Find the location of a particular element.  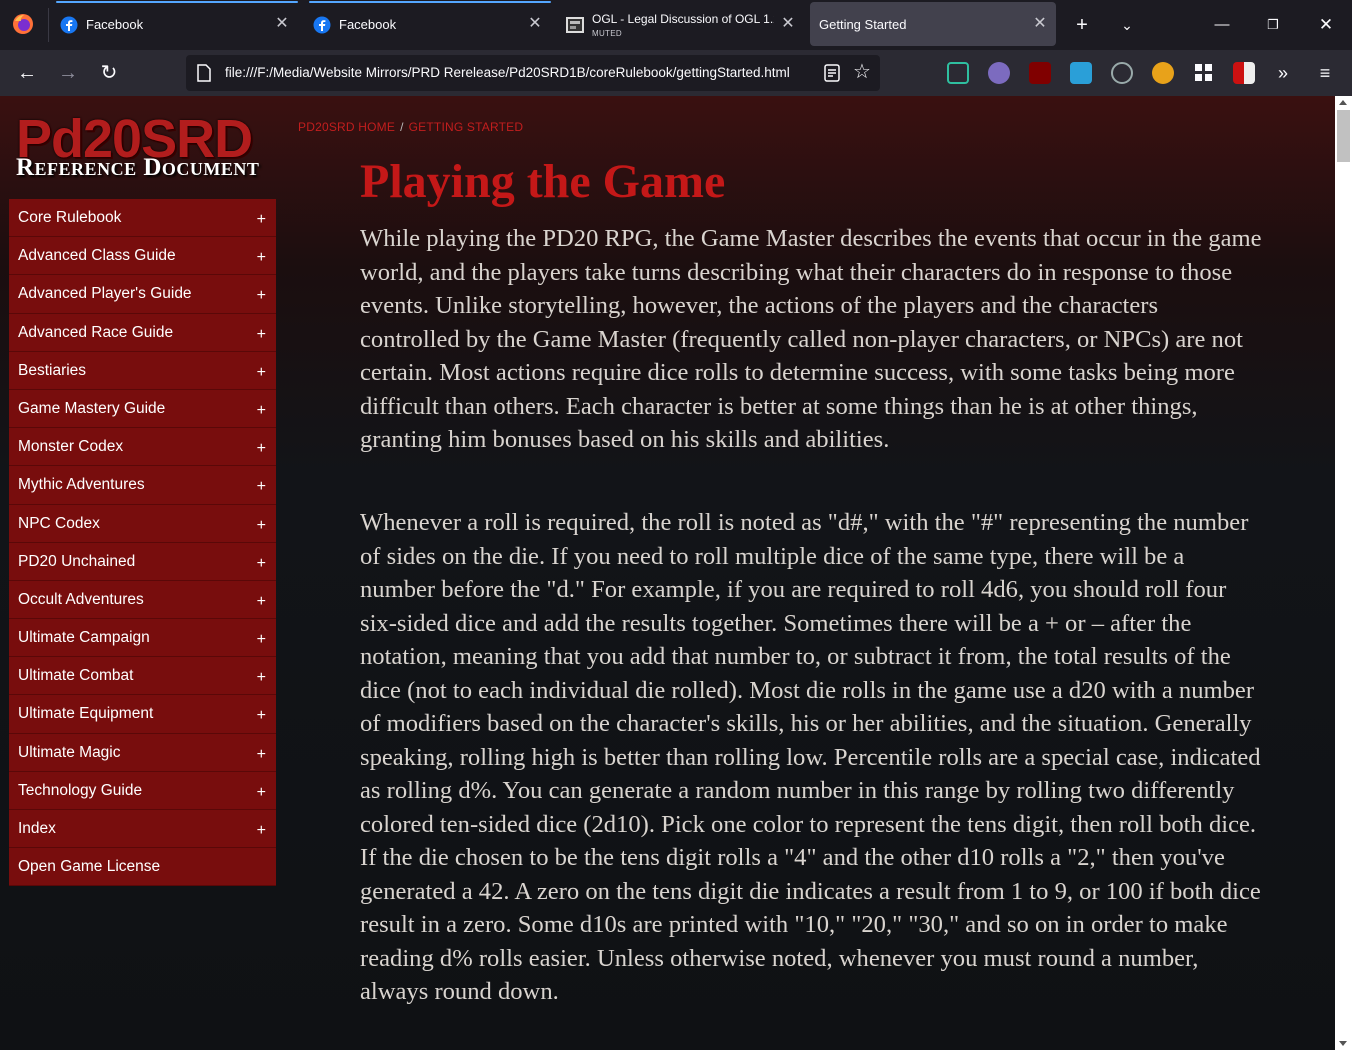

sidebar-item-game-mastery-guide: Game Mastery Guide + is located at coordinates (142, 409).